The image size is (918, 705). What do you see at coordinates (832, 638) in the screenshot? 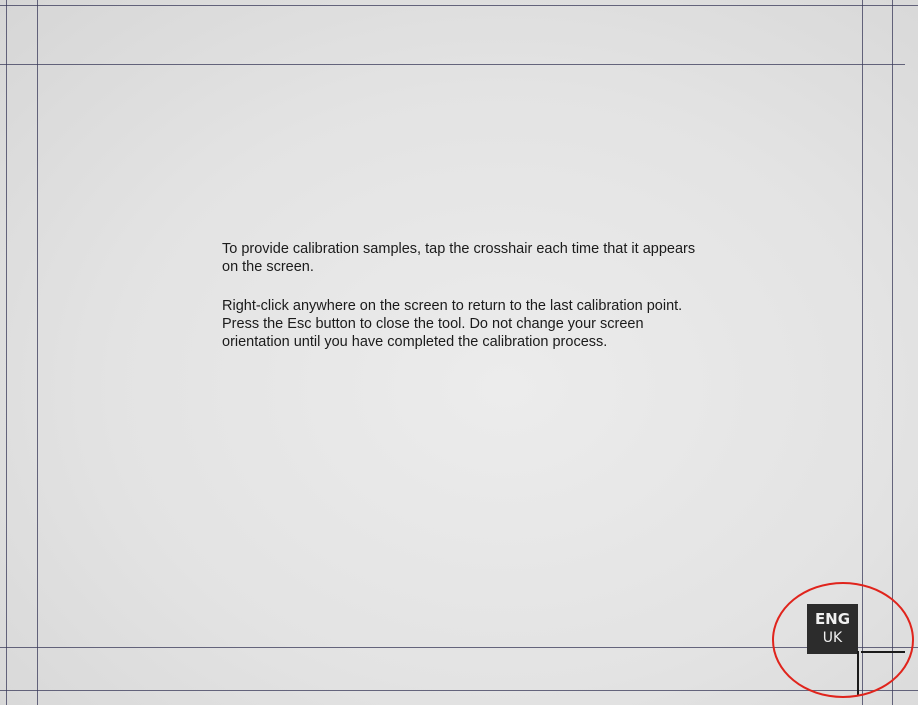
I see `language-region: UK` at bounding box center [832, 638].